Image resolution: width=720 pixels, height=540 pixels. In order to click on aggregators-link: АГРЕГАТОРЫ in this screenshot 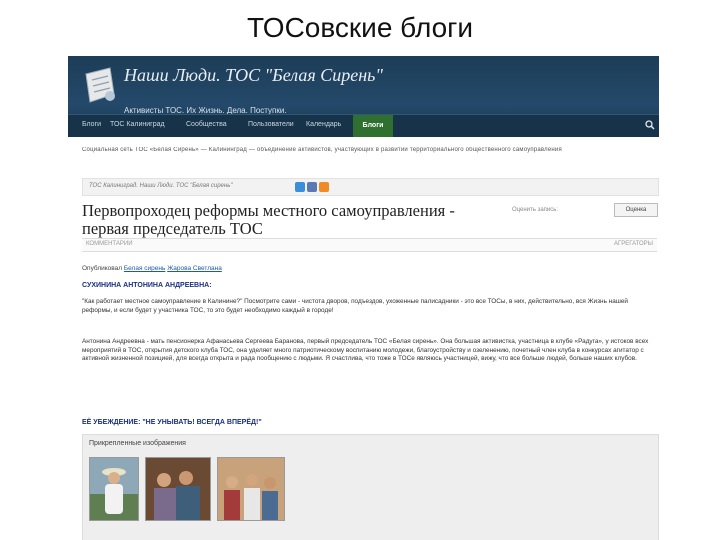, I will do `click(633, 244)`.